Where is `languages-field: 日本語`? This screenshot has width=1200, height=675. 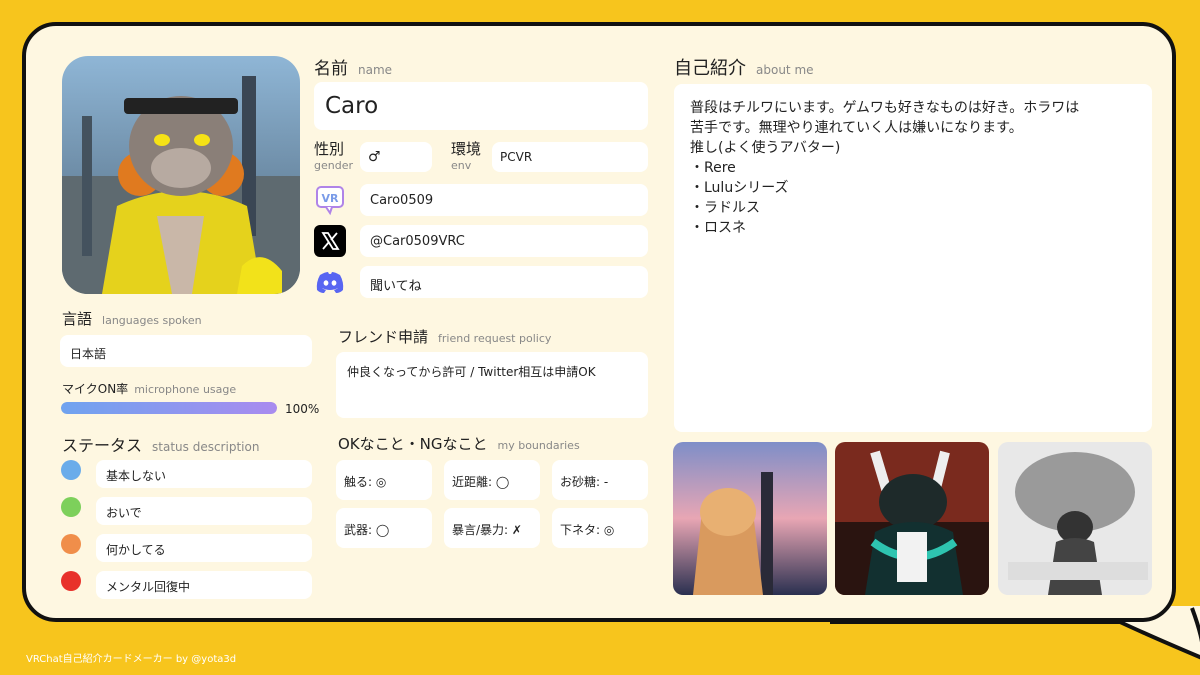 languages-field: 日本語 is located at coordinates (186, 351).